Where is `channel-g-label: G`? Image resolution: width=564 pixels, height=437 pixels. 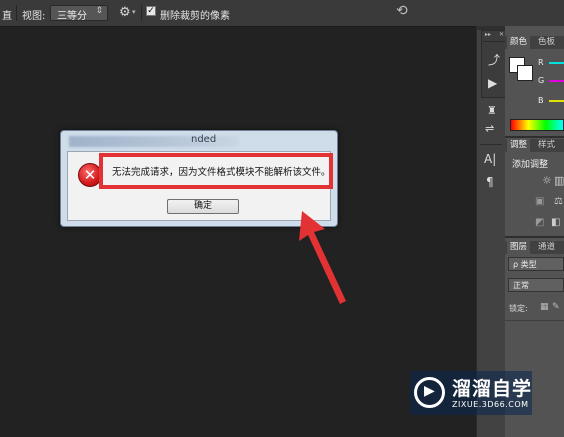 channel-g-label: G is located at coordinates (541, 80).